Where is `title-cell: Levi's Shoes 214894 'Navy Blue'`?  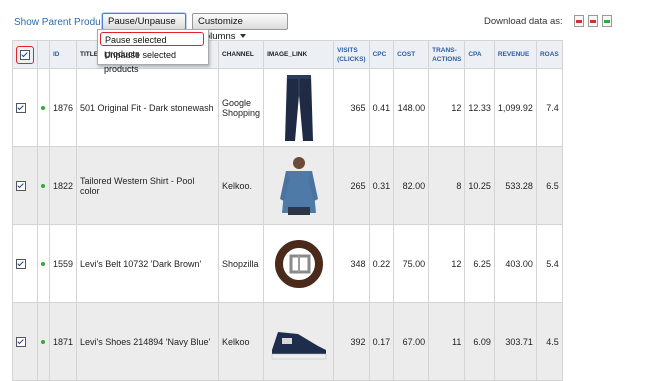 title-cell: Levi's Shoes 214894 'Navy Blue' is located at coordinates (148, 341).